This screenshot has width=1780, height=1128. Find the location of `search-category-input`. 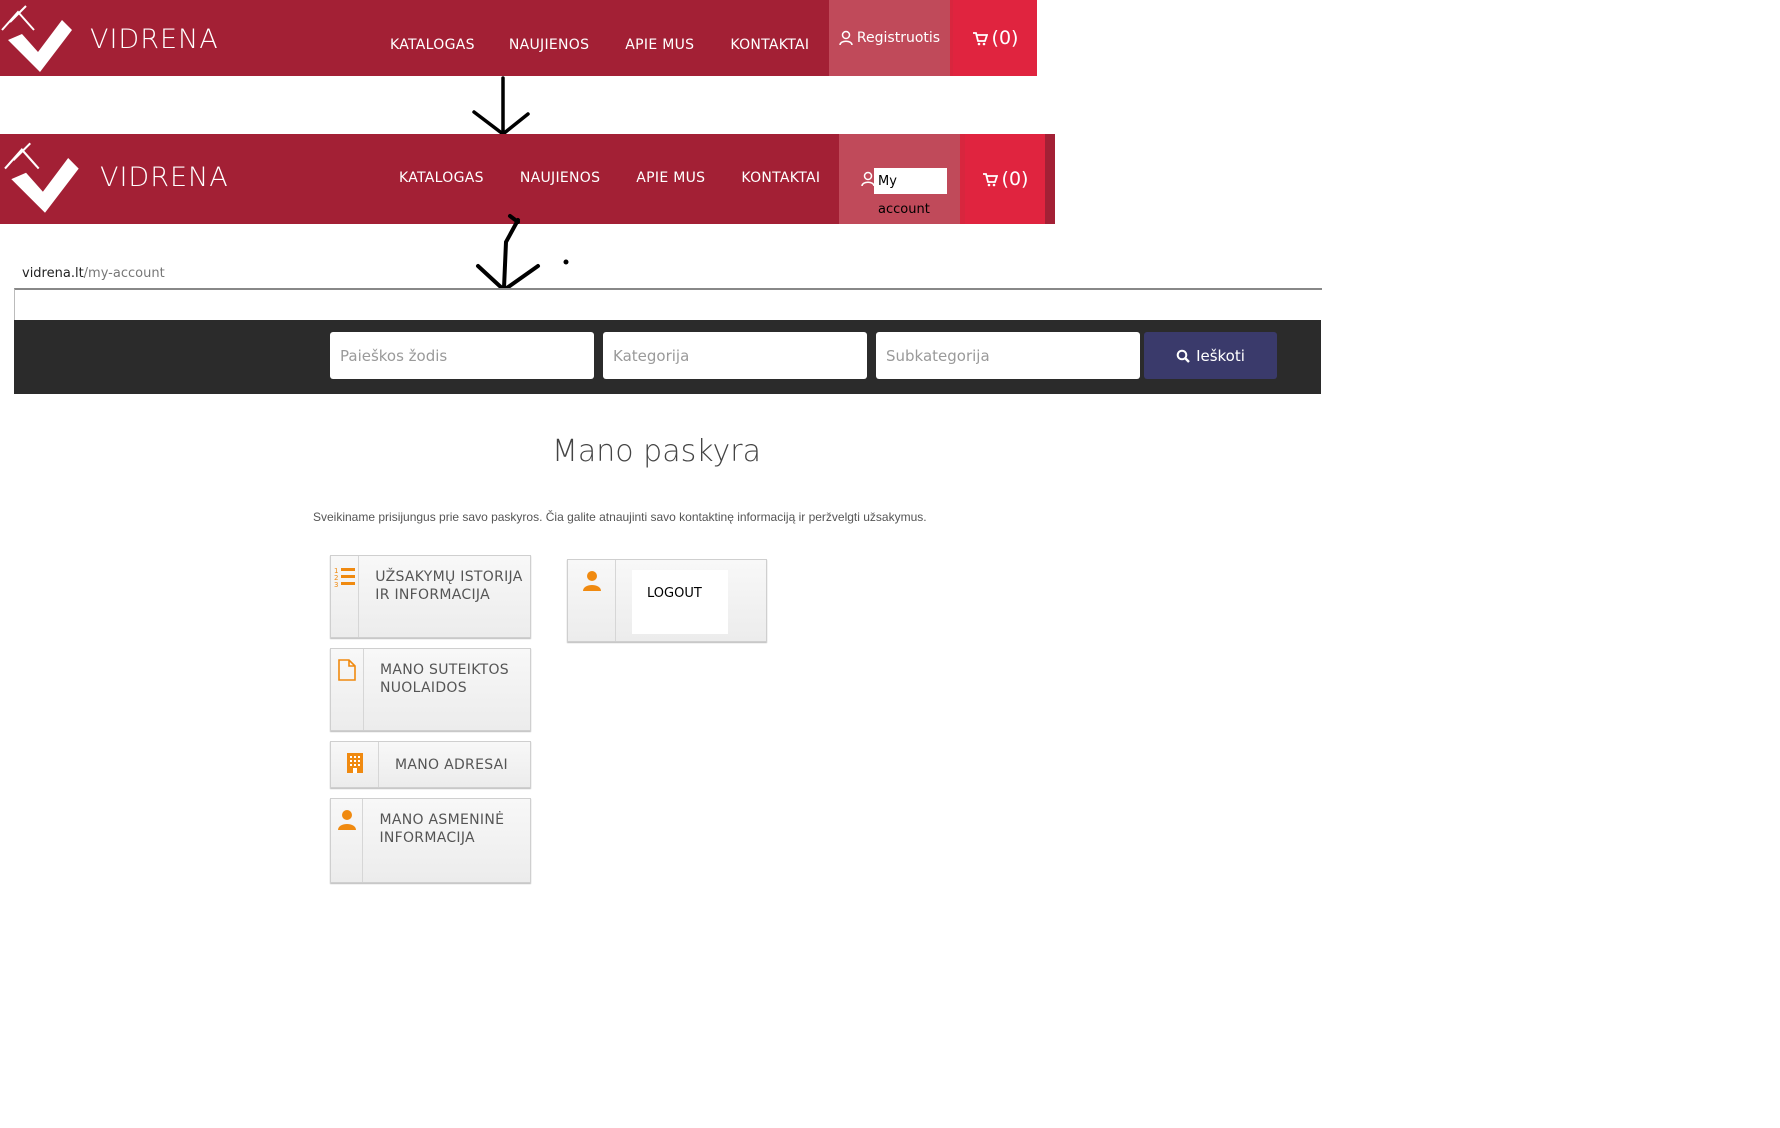

search-category-input is located at coordinates (735, 355).